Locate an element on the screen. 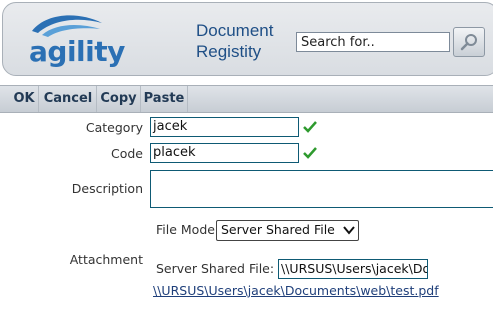  page-title-line1: Document is located at coordinates (235, 30).